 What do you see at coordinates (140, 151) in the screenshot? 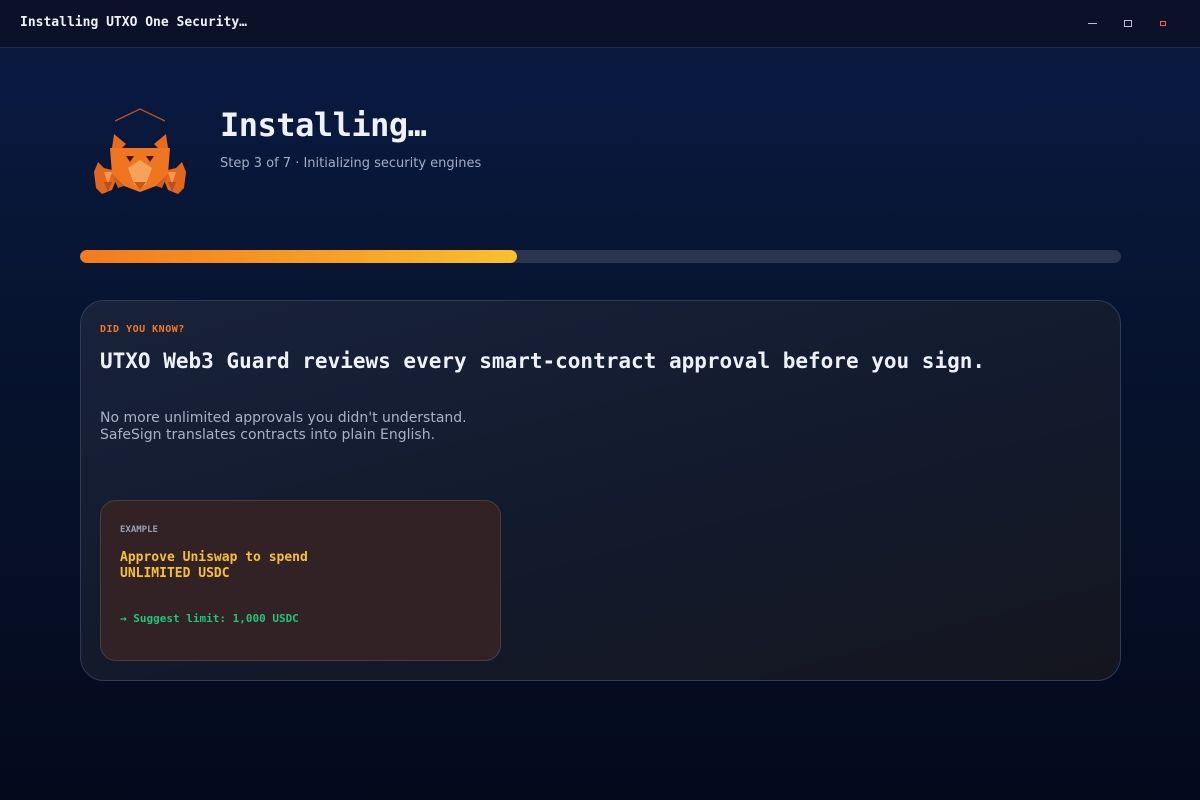
I see `fox-logo-icon` at bounding box center [140, 151].